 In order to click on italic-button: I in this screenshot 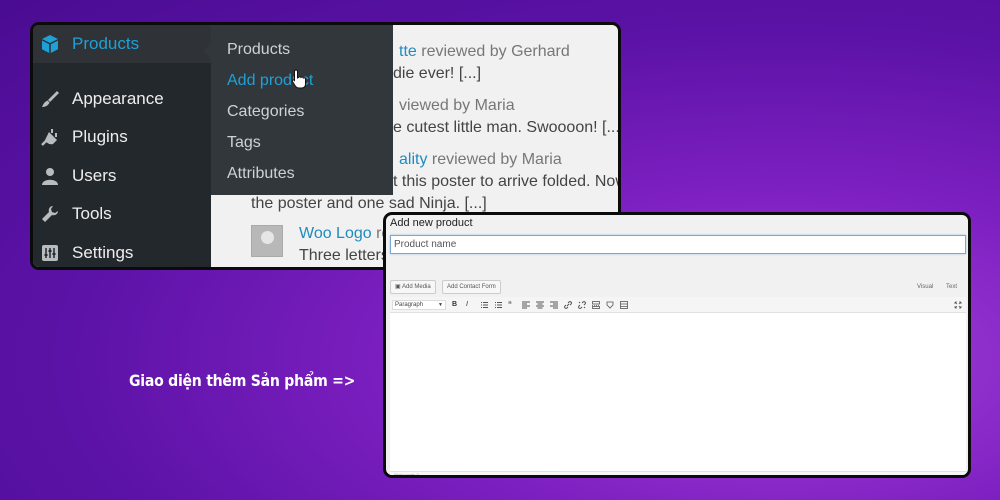, I will do `click(470, 305)`.